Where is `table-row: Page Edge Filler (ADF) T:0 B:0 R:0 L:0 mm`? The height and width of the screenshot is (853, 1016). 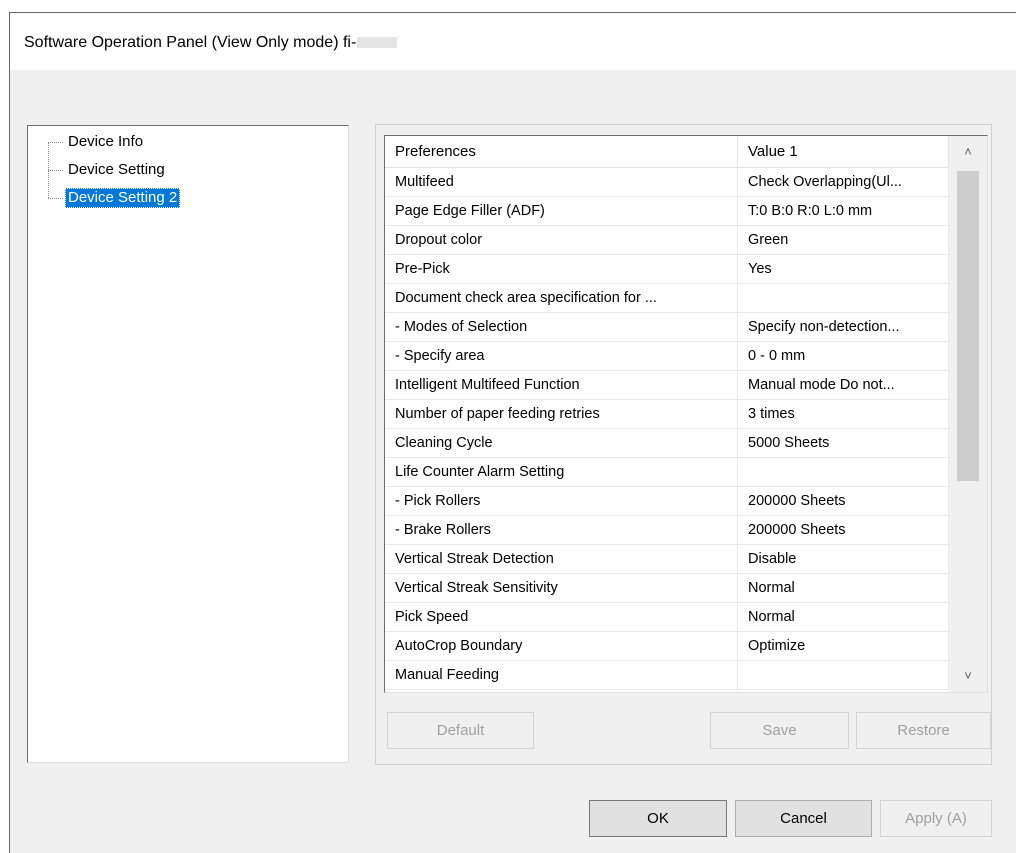 table-row: Page Edge Filler (ADF) T:0 B:0 R:0 L:0 mm is located at coordinates (667, 211).